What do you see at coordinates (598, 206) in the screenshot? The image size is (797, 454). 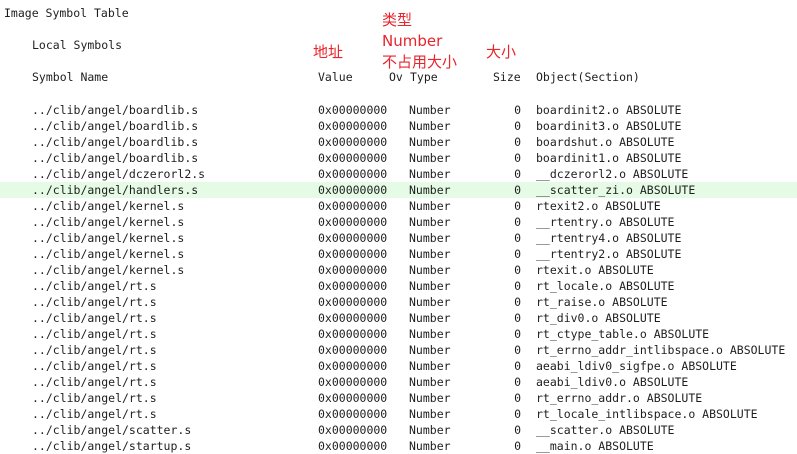 I see `symbol-object: rtexit2.o ABSOLUTE` at bounding box center [598, 206].